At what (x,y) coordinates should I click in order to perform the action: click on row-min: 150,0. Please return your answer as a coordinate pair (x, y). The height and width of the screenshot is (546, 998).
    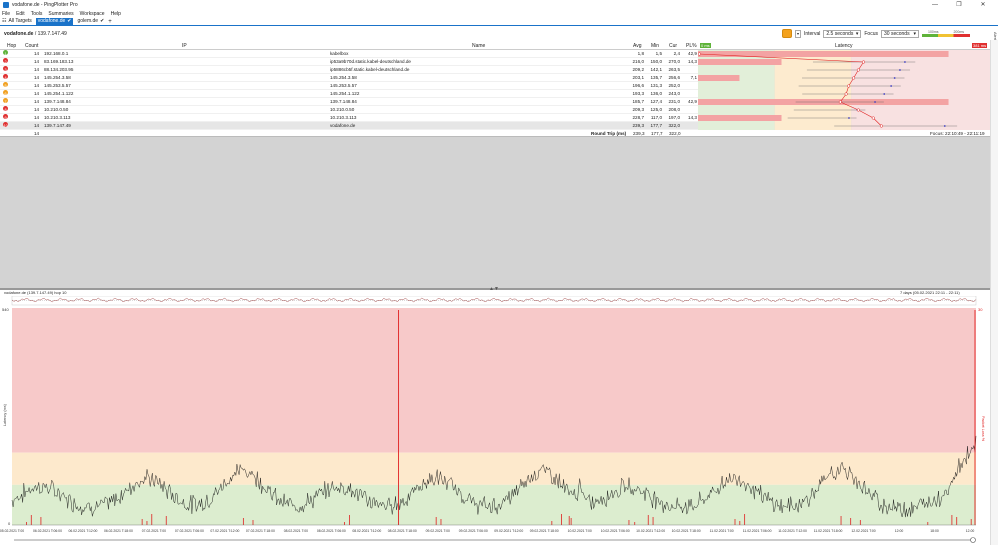
    Looking at the image, I should click on (656, 61).